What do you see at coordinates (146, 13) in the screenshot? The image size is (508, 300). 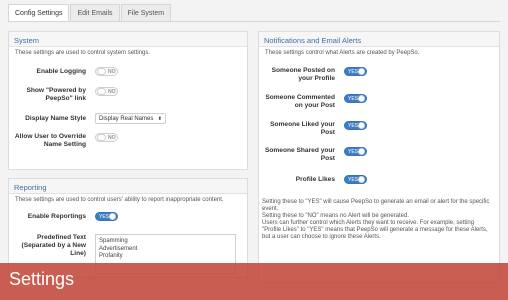 I see `tab-file-system: File System` at bounding box center [146, 13].